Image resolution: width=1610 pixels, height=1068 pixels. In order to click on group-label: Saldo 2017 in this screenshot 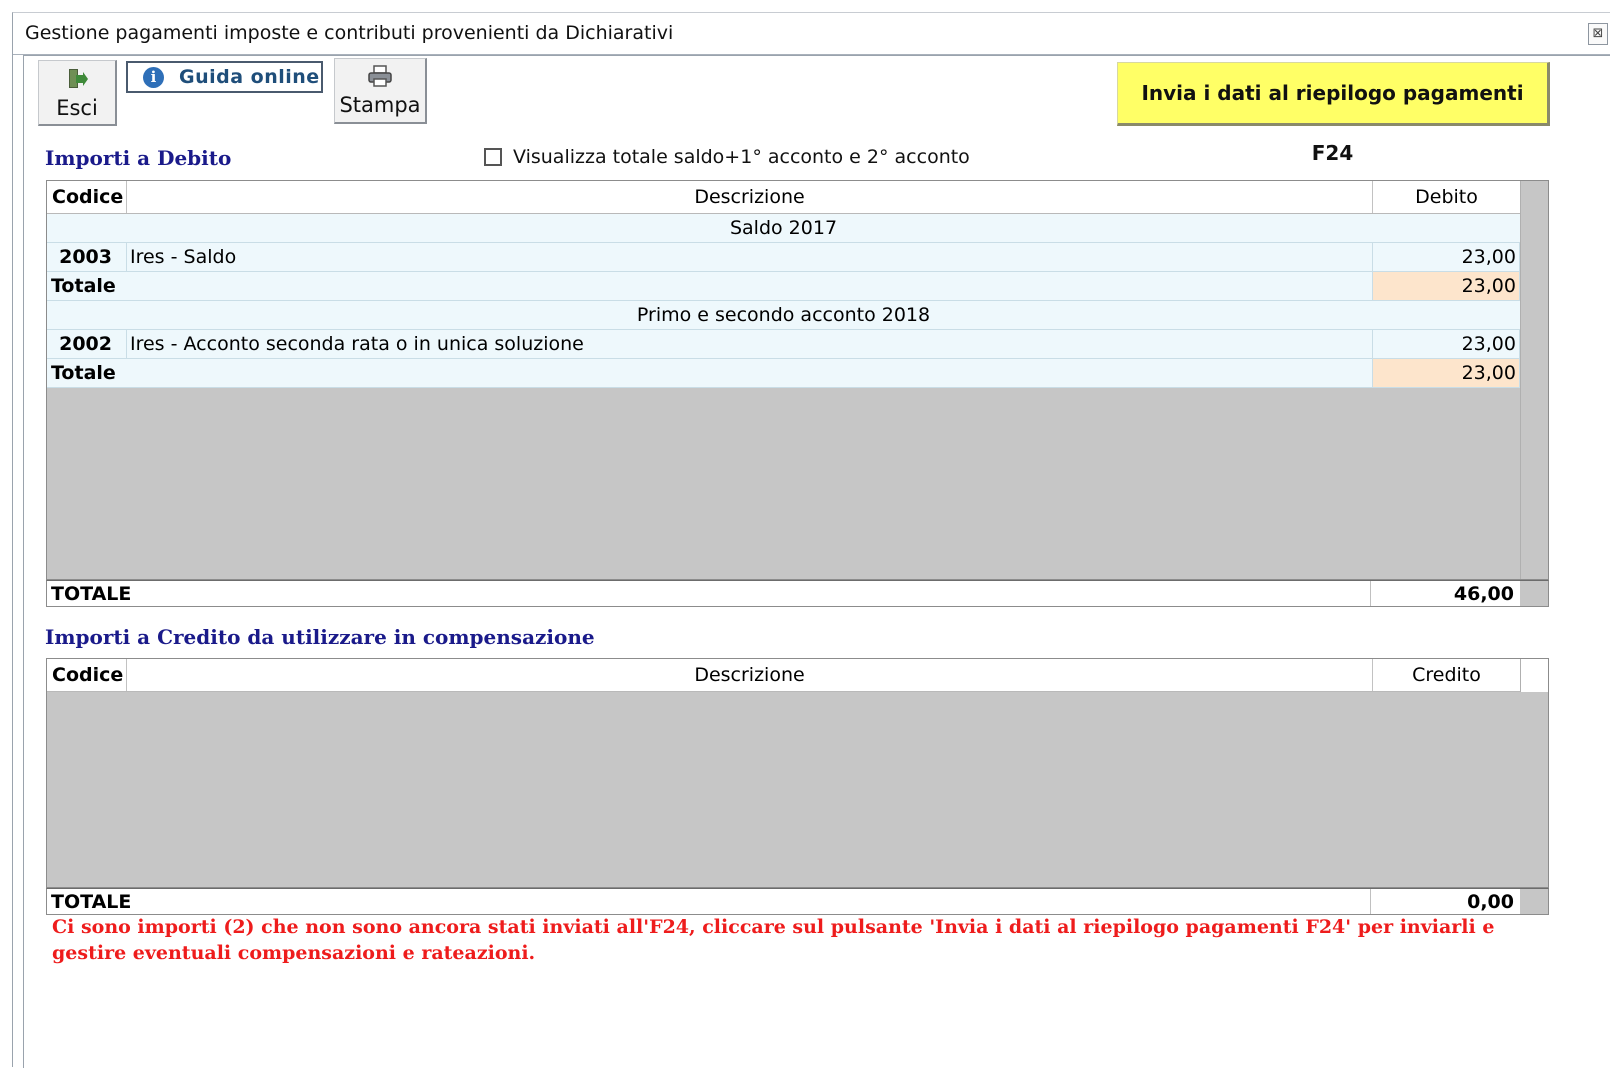, I will do `click(783, 228)`.